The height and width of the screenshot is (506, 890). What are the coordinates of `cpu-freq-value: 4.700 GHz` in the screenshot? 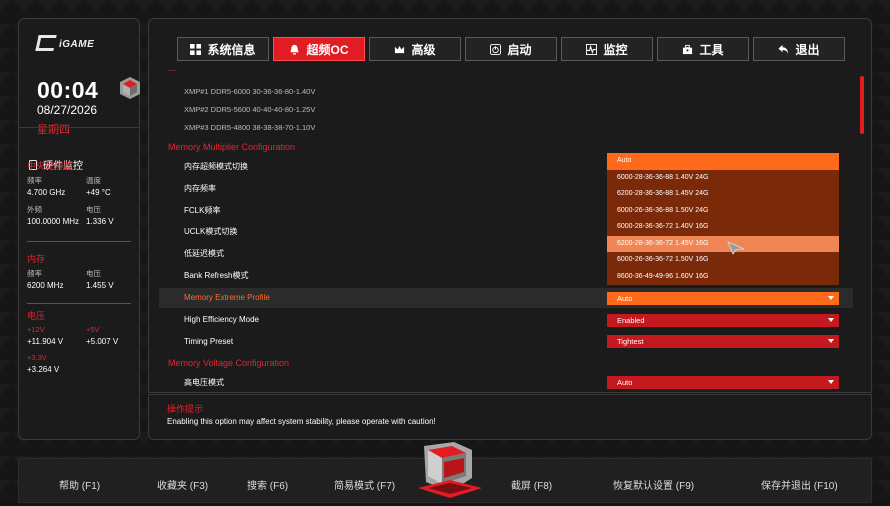 It's located at (46, 192).